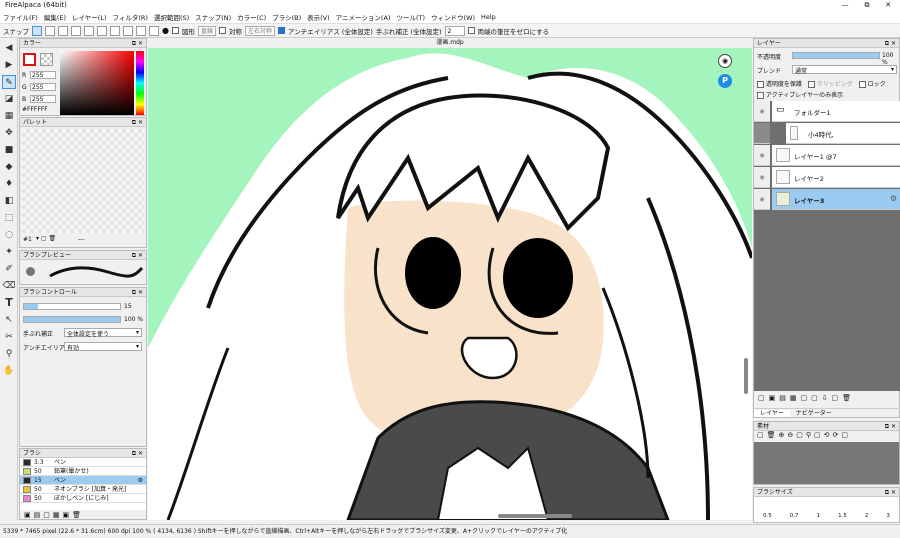 Image resolution: width=900 pixels, height=538 pixels. Describe the element at coordinates (9, 371) in the screenshot. I see `hand-tool-icon: ✋` at that location.